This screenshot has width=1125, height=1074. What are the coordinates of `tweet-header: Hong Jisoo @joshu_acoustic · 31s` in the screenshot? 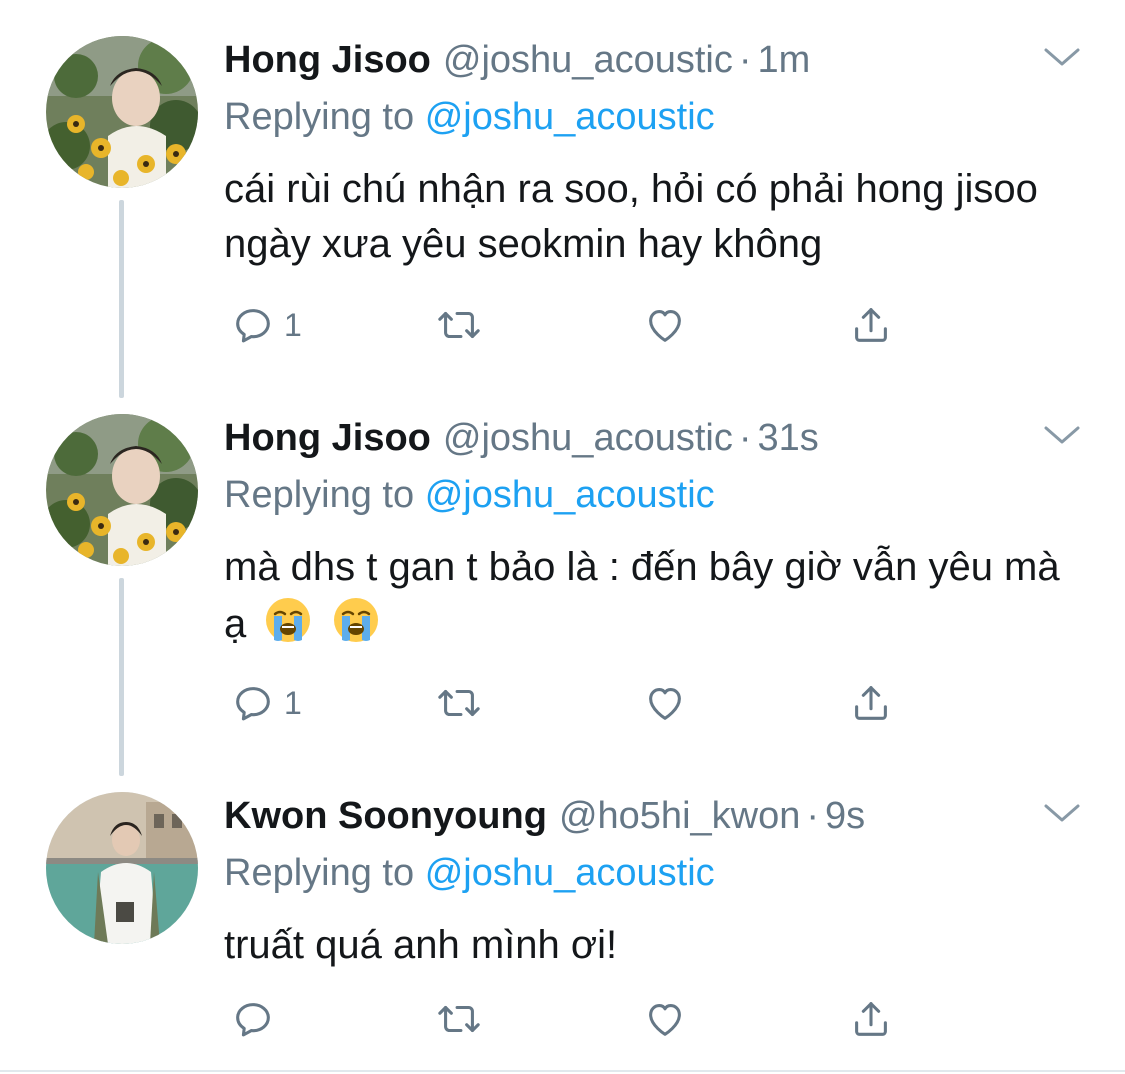 It's located at (521, 438).